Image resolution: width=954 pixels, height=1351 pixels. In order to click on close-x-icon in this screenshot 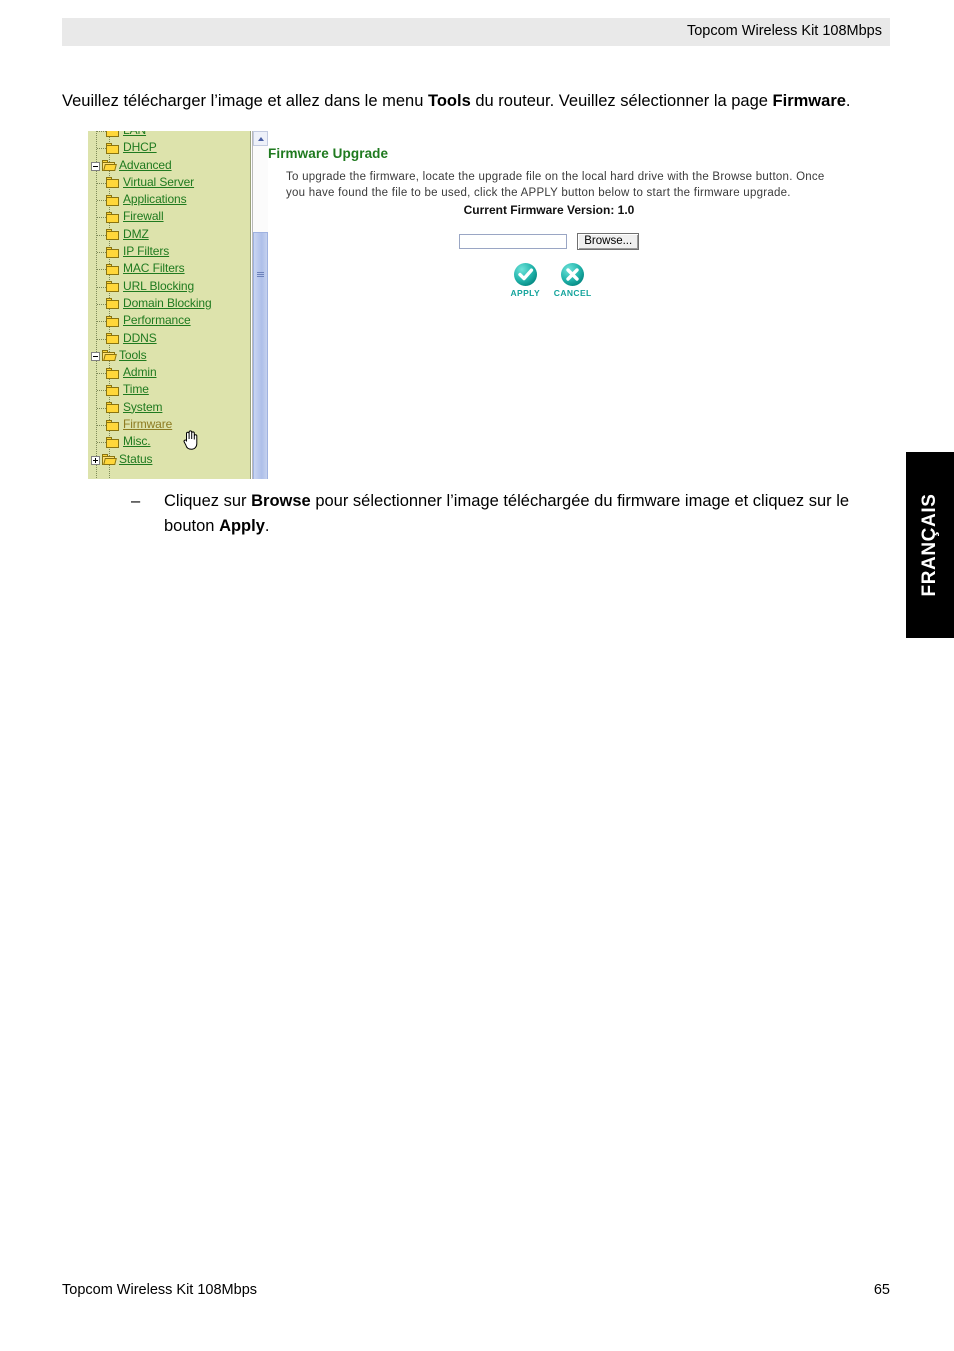, I will do `click(573, 274)`.